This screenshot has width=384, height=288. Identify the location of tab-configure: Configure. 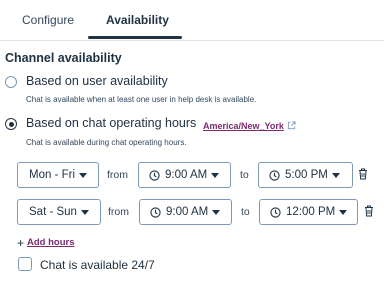
(48, 20).